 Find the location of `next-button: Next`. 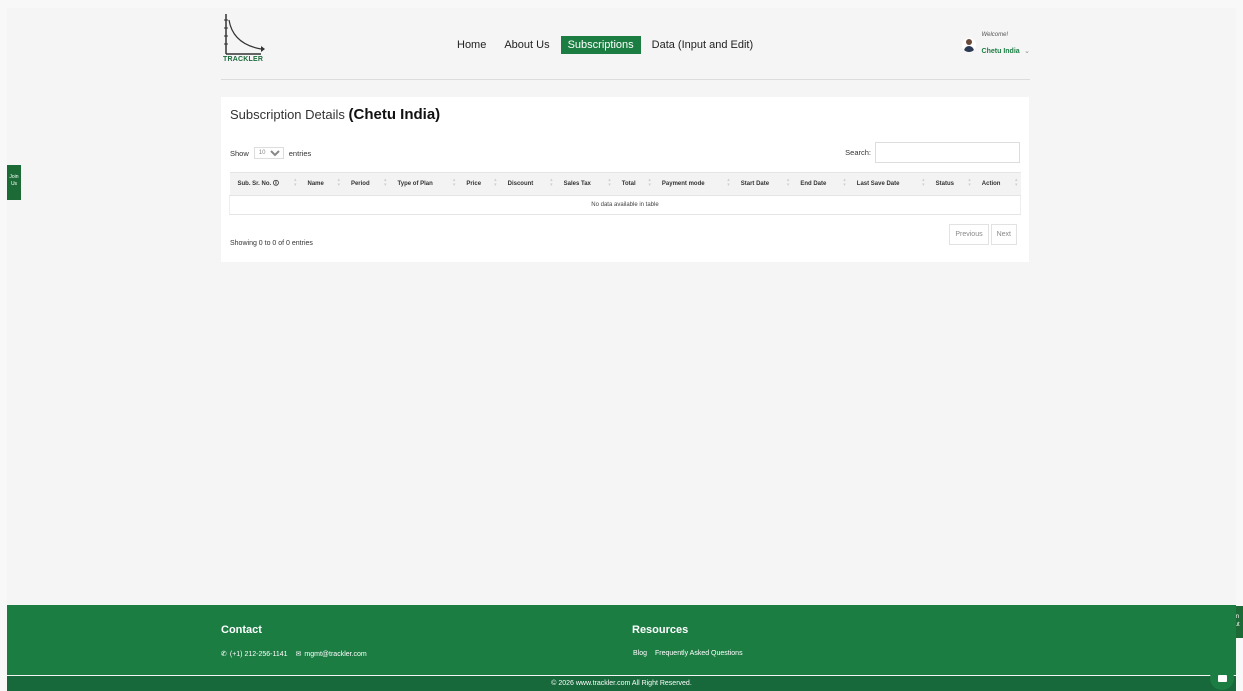

next-button: Next is located at coordinates (1003, 234).